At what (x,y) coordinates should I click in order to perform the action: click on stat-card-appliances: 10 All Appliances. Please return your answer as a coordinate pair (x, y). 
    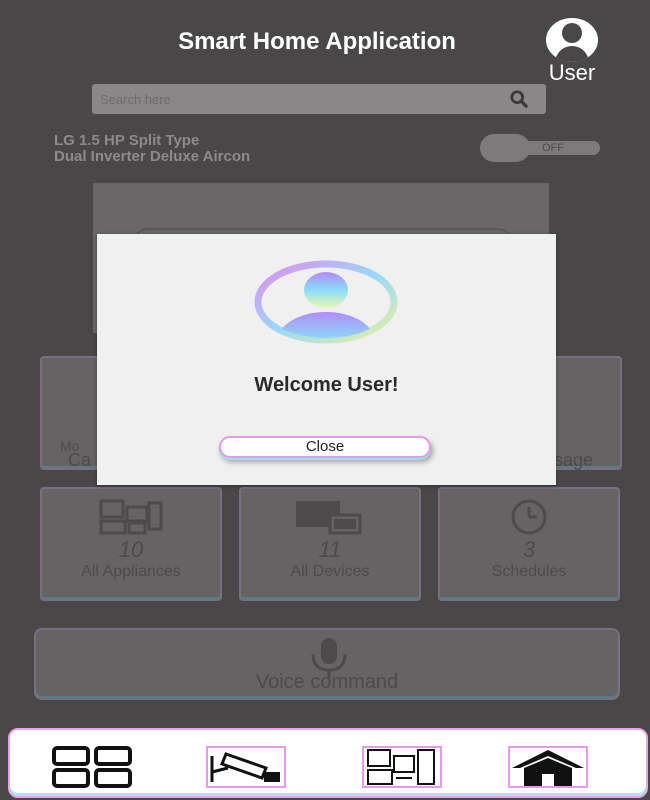
    Looking at the image, I should click on (131, 544).